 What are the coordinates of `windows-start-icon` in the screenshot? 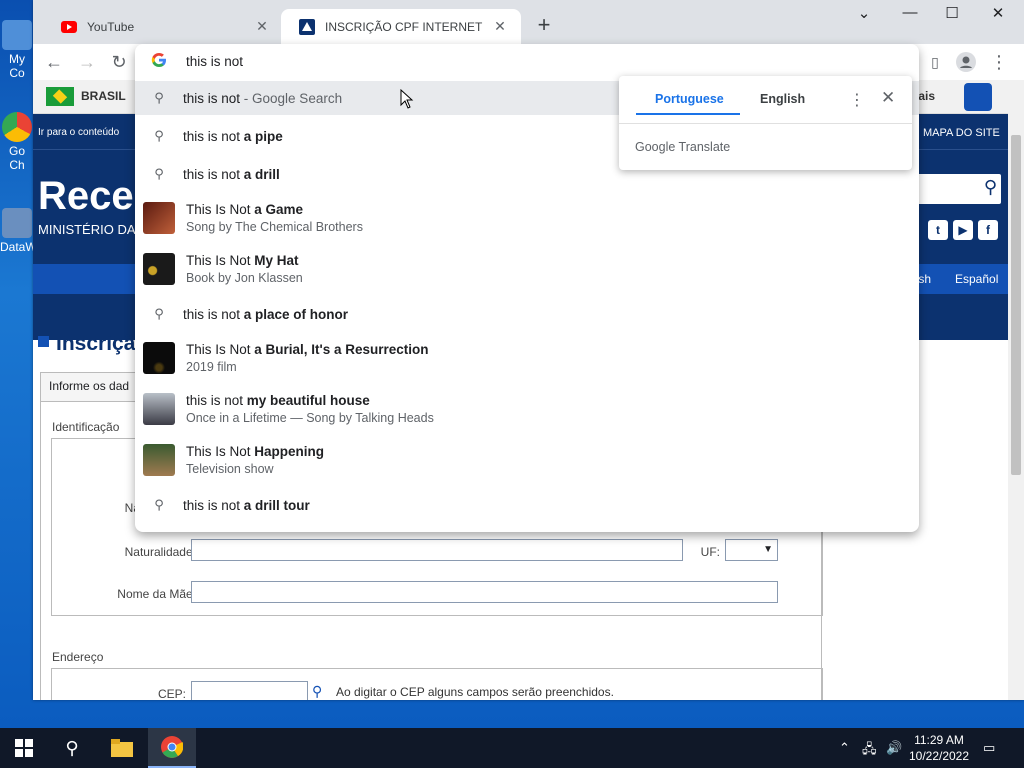 It's located at (24, 748).